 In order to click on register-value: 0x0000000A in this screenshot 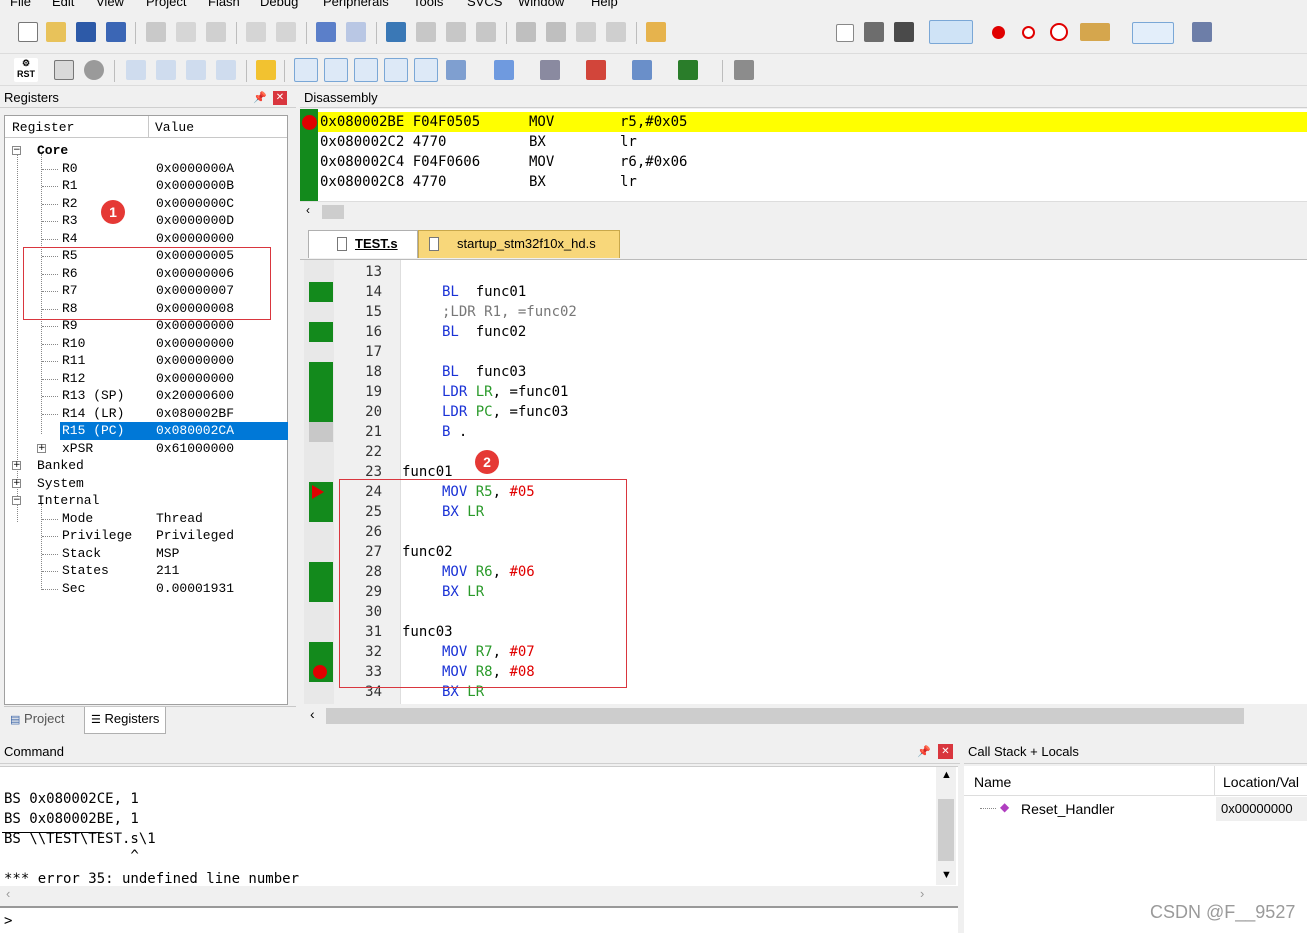, I will do `click(195, 169)`.